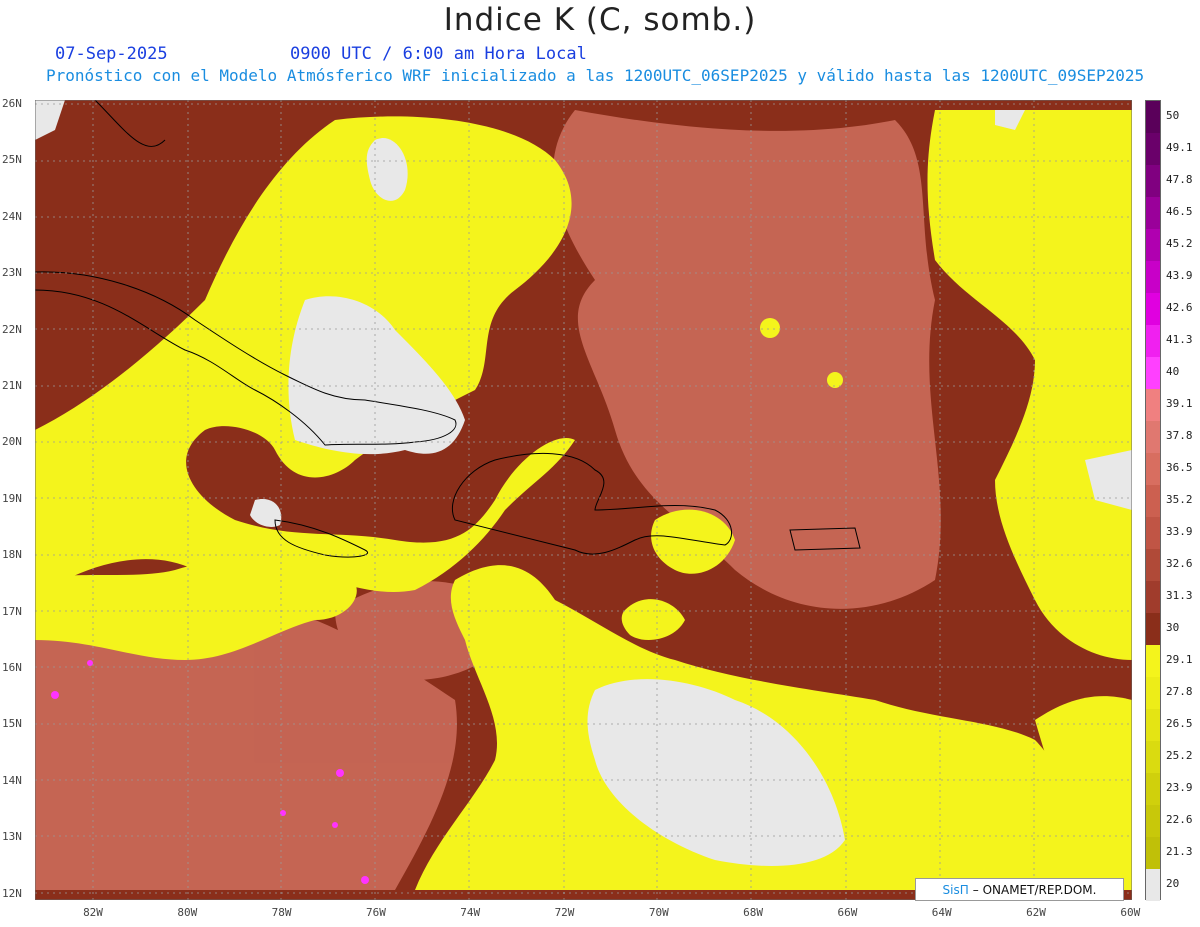  Describe the element at coordinates (12, 555) in the screenshot. I see `lat-label: 18N` at that location.